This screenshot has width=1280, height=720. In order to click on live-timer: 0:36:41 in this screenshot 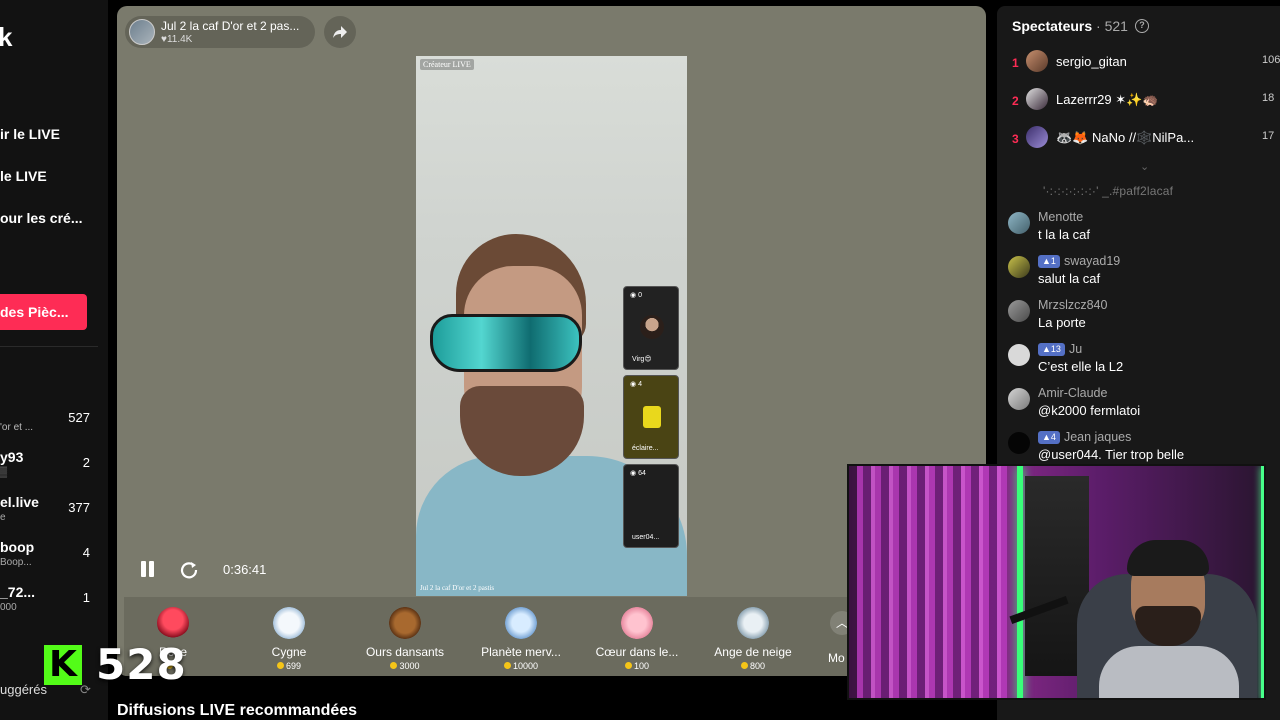, I will do `click(245, 569)`.